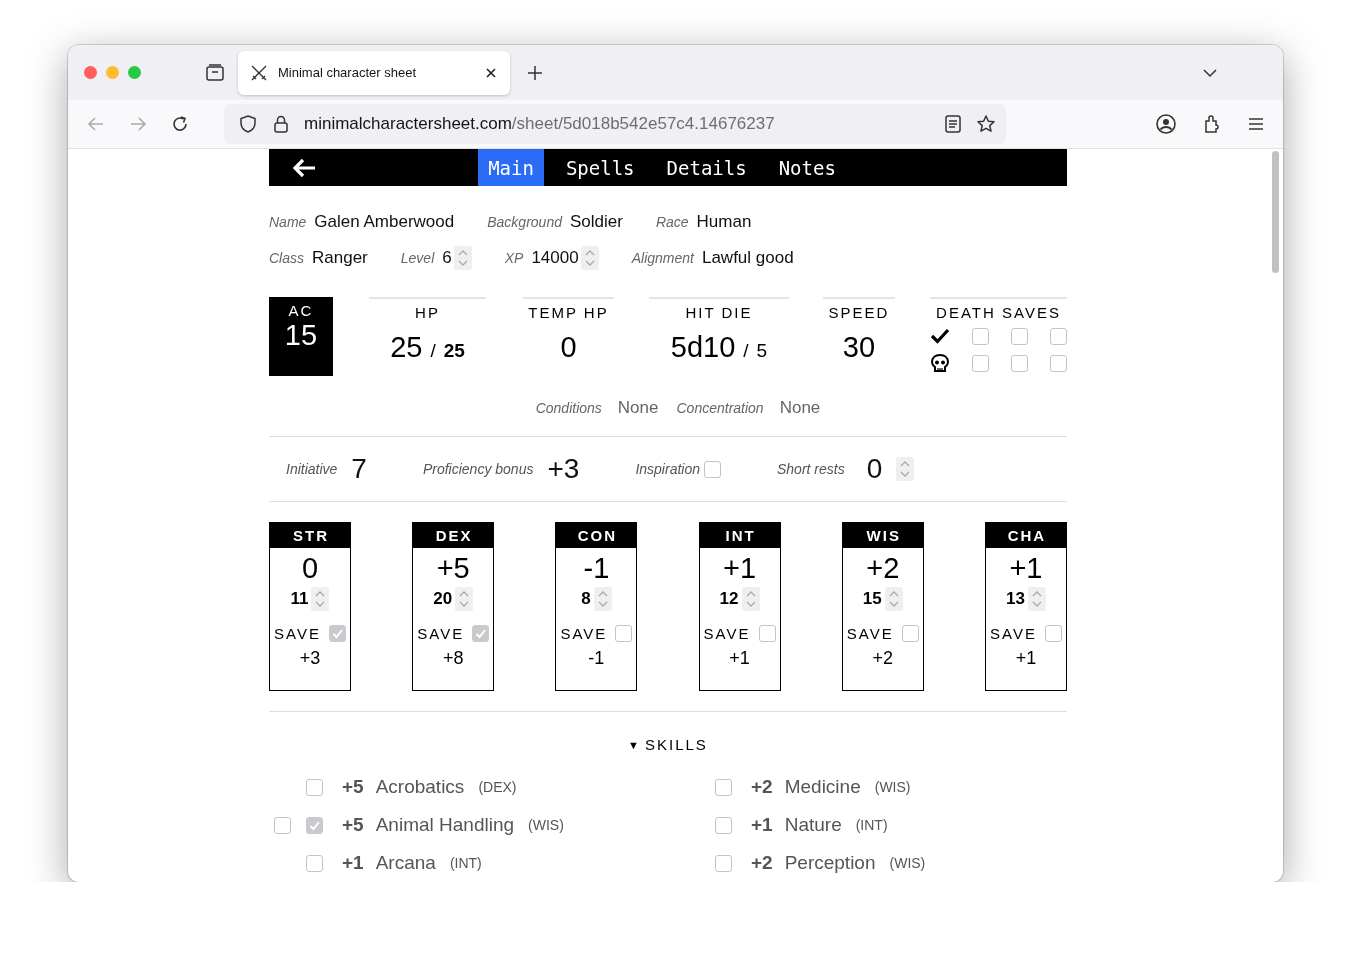  Describe the element at coordinates (299, 599) in the screenshot. I see `ability-score: 11` at that location.